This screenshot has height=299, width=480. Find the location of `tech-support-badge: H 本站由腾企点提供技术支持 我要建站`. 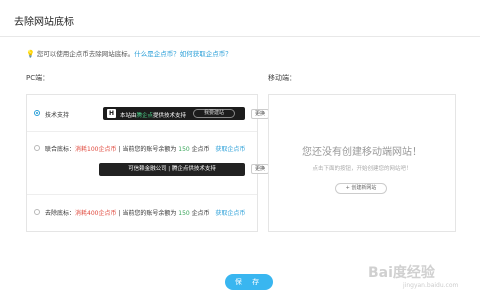

tech-support-badge: H 本站由腾企点提供技术支持 我要建站 is located at coordinates (174, 113).